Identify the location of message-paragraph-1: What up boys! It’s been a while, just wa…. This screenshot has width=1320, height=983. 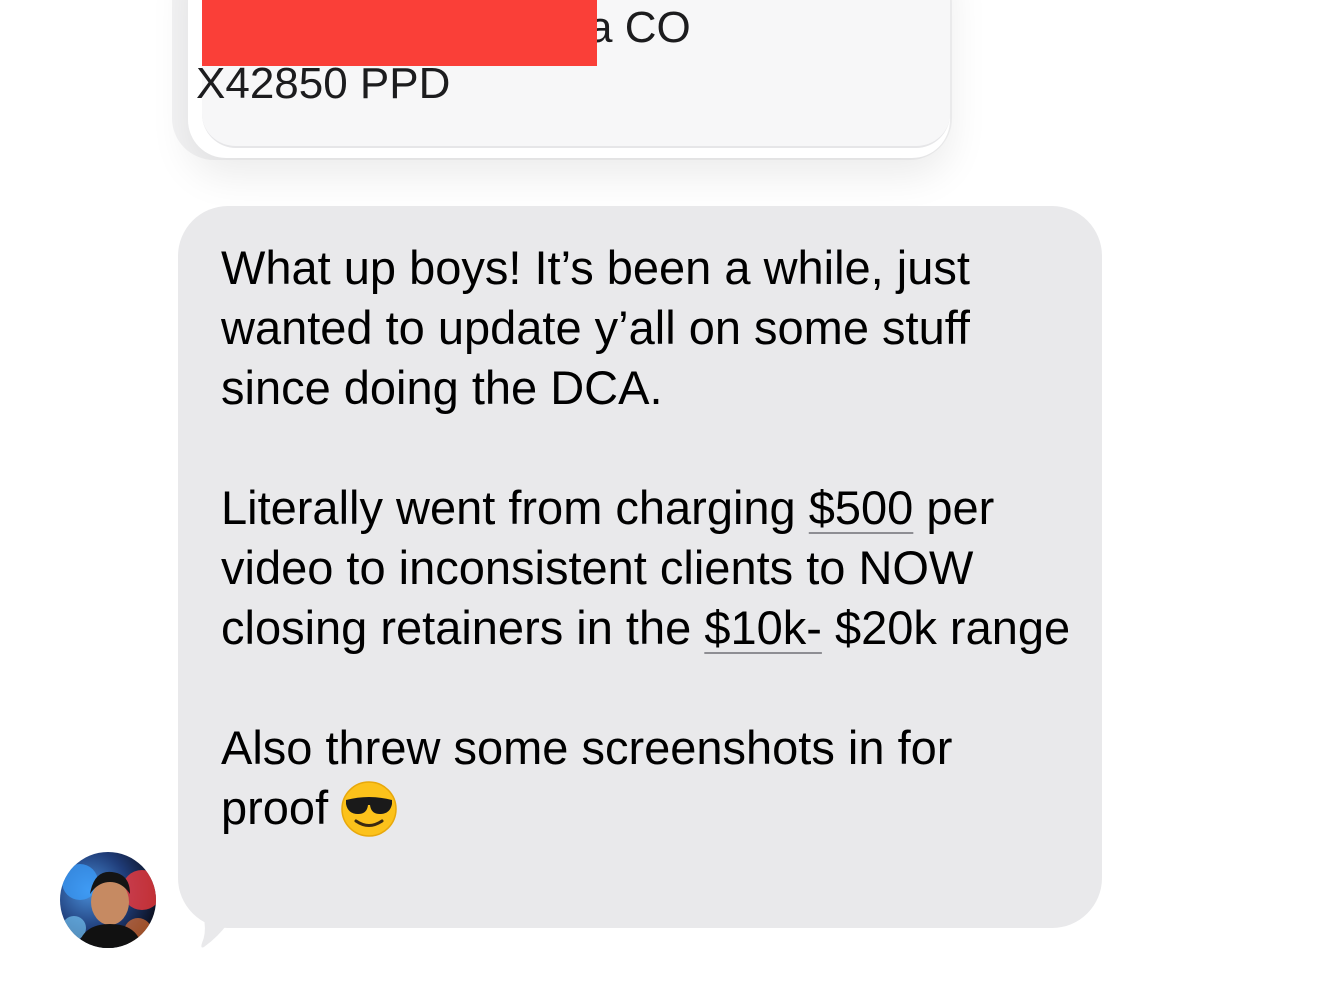
(595, 327).